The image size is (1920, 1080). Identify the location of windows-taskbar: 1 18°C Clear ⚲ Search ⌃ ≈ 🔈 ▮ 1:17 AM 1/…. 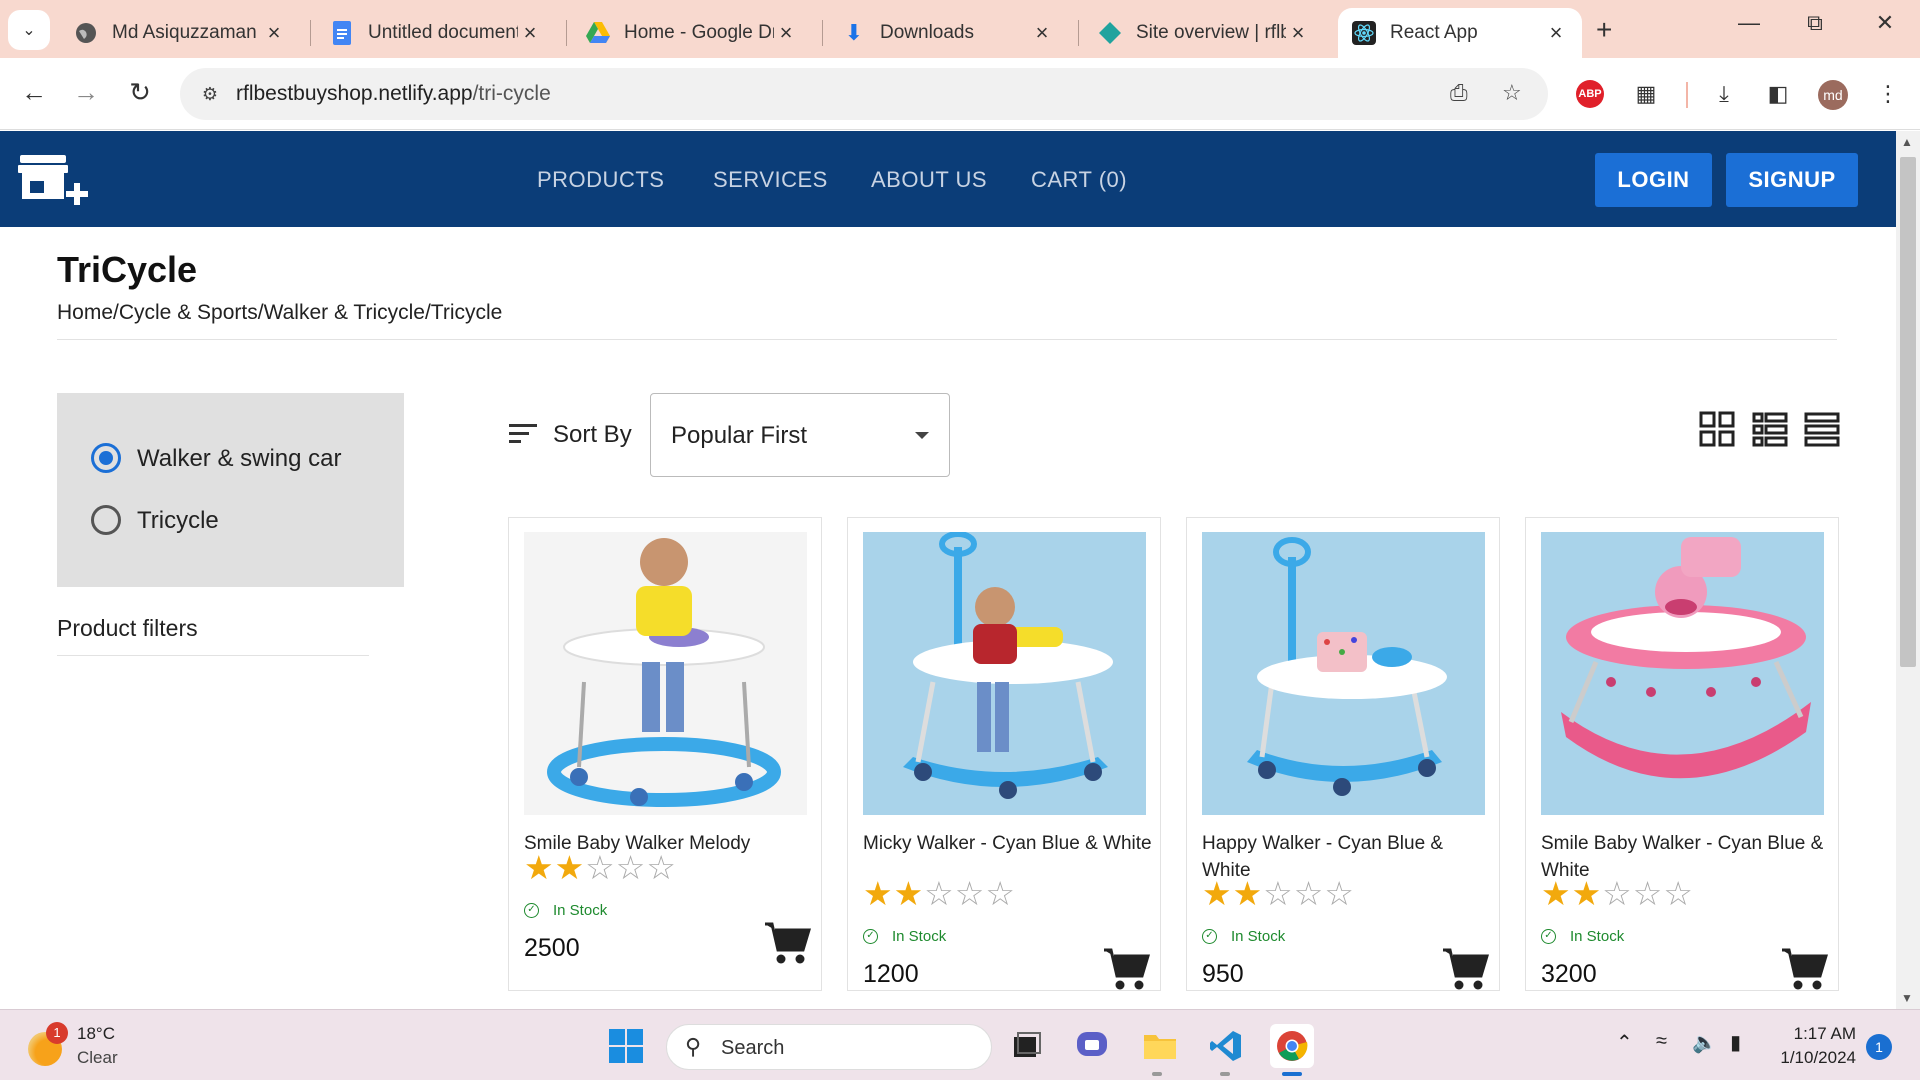
(960, 1044).